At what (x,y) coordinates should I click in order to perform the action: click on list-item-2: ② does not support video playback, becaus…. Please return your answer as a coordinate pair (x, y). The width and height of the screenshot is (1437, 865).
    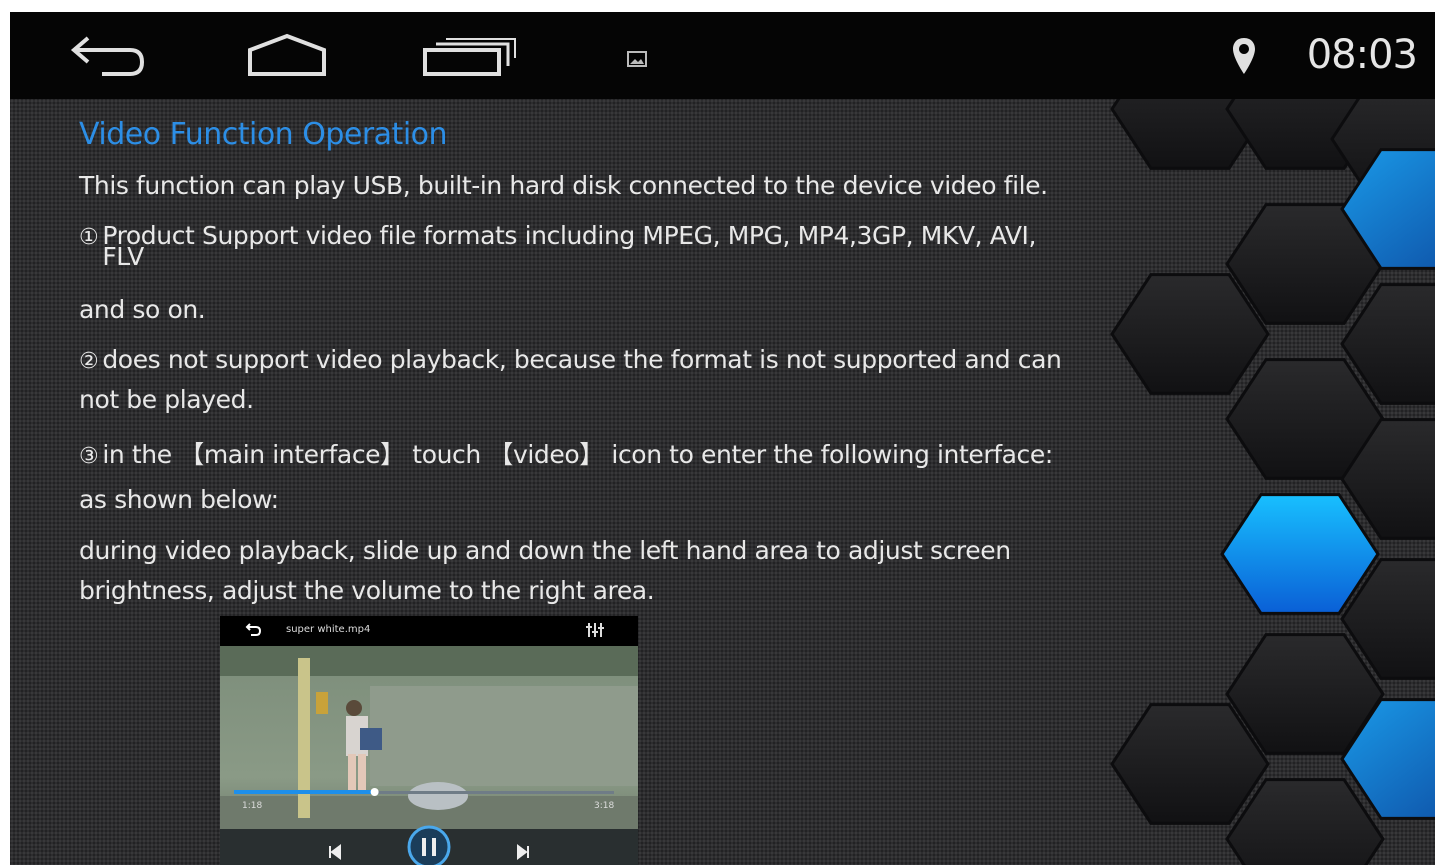
    Looking at the image, I should click on (570, 359).